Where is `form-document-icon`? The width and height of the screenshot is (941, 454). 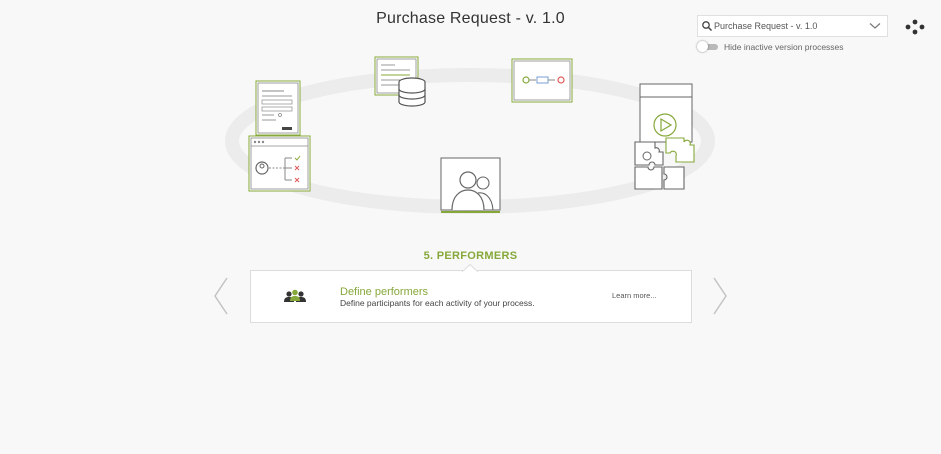
form-document-icon is located at coordinates (278, 108).